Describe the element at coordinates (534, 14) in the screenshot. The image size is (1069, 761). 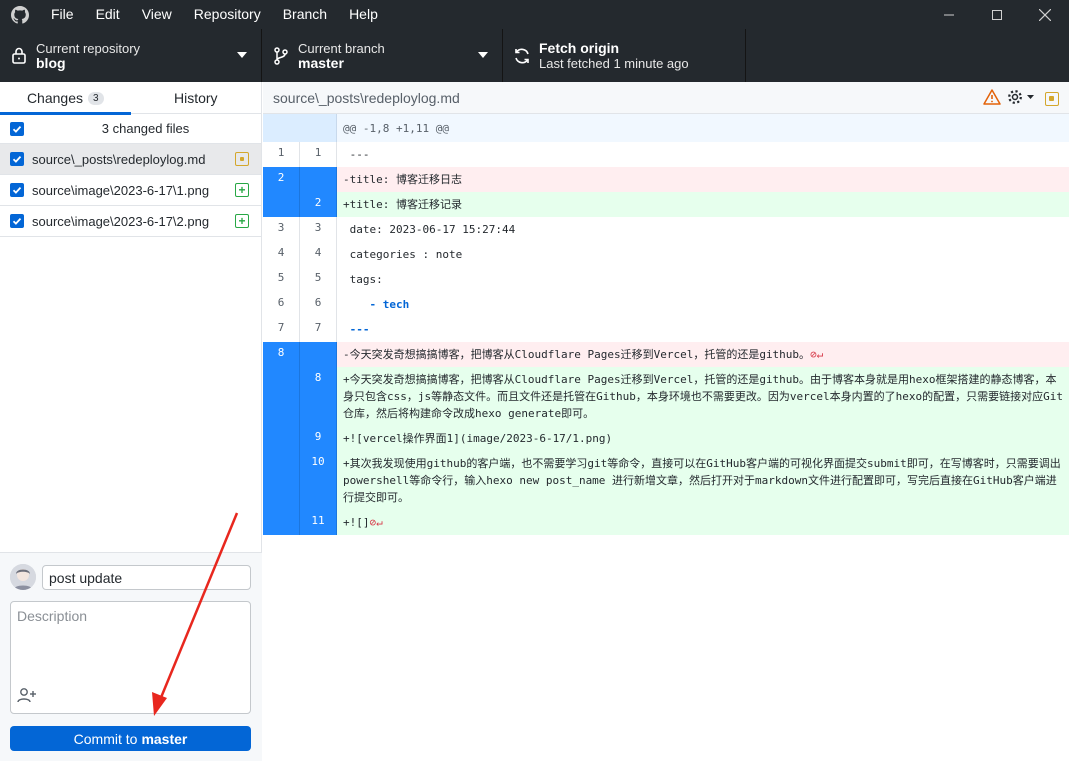
I see `title-bar: File Edit View Repository Branch Help` at that location.